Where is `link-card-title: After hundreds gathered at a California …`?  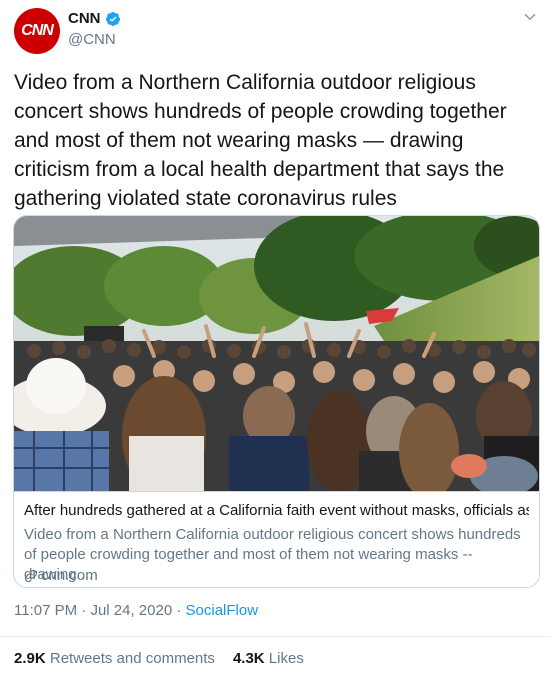 link-card-title: After hundreds gathered at a California … is located at coordinates (276, 510).